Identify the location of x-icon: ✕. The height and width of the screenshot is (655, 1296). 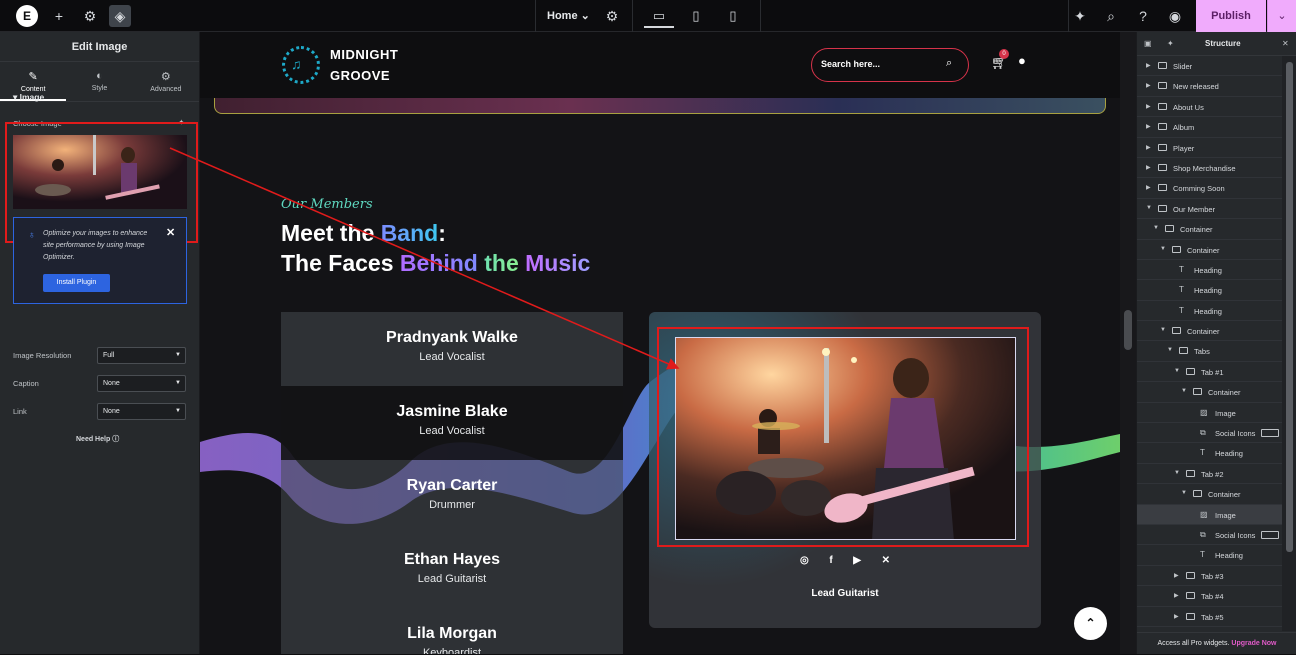
(886, 560).